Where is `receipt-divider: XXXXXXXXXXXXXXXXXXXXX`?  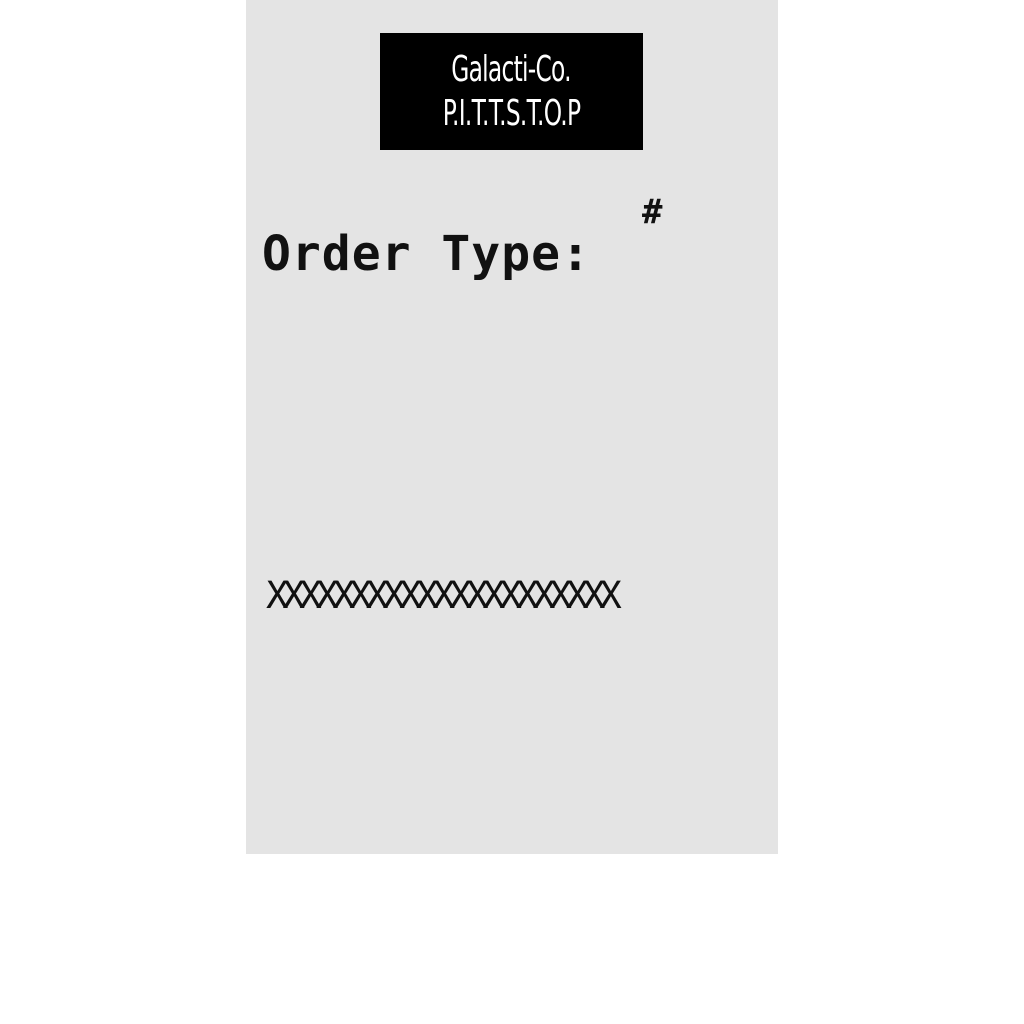 receipt-divider: XXXXXXXXXXXXXXXXXXXXX is located at coordinates (444, 595).